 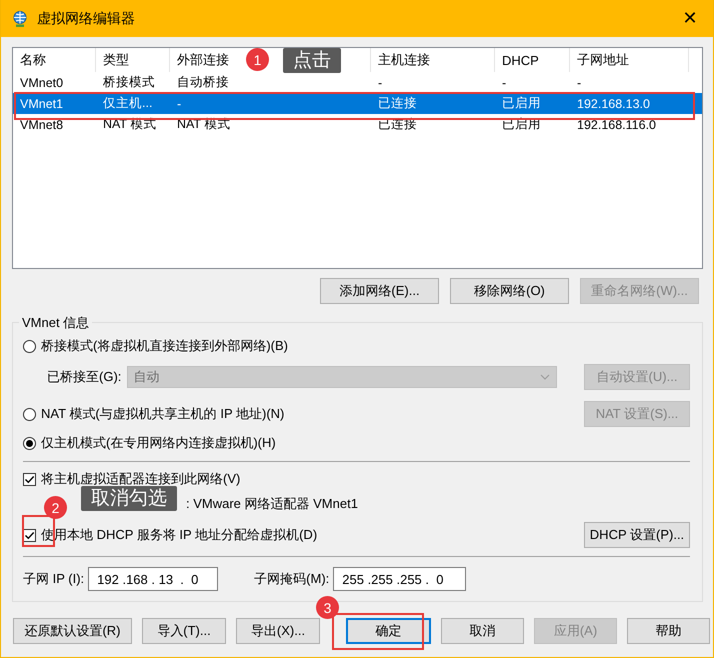 I want to click on subnet-ip-label: 子网 IP (I):, so click(x=53, y=579).